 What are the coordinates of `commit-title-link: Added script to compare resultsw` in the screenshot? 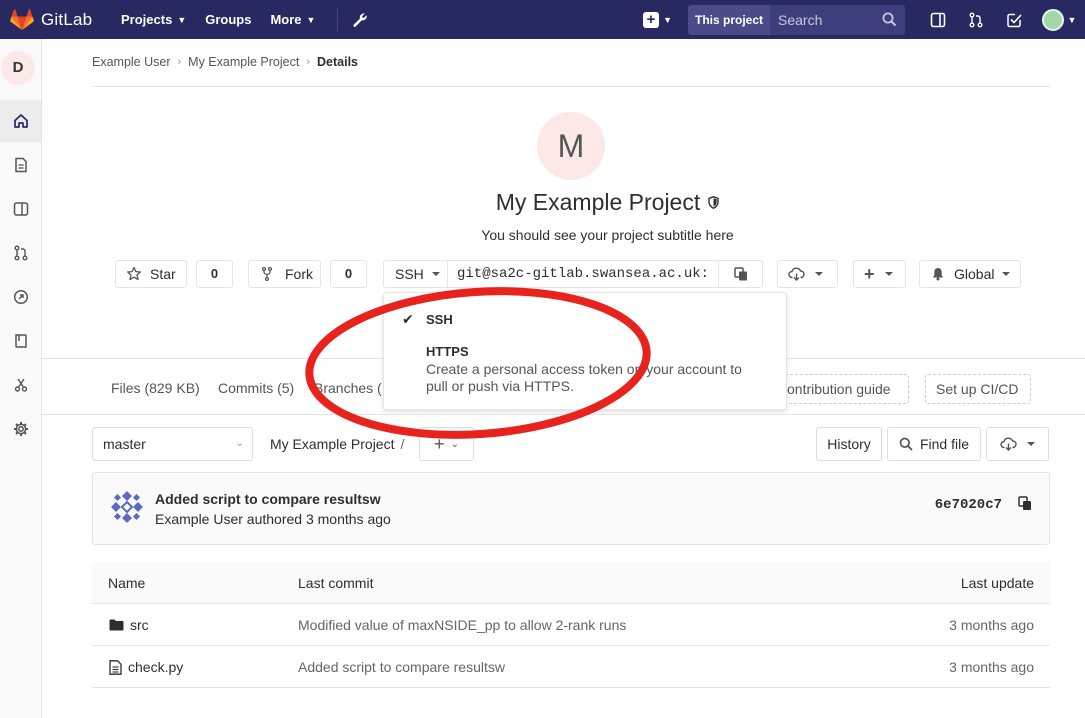 It's located at (268, 499).